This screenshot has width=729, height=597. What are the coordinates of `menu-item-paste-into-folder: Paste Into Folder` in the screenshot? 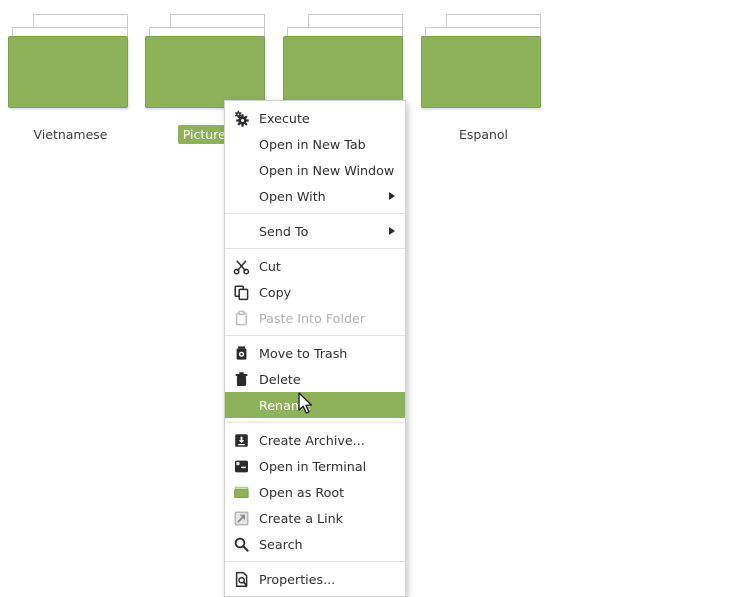 It's located at (315, 318).